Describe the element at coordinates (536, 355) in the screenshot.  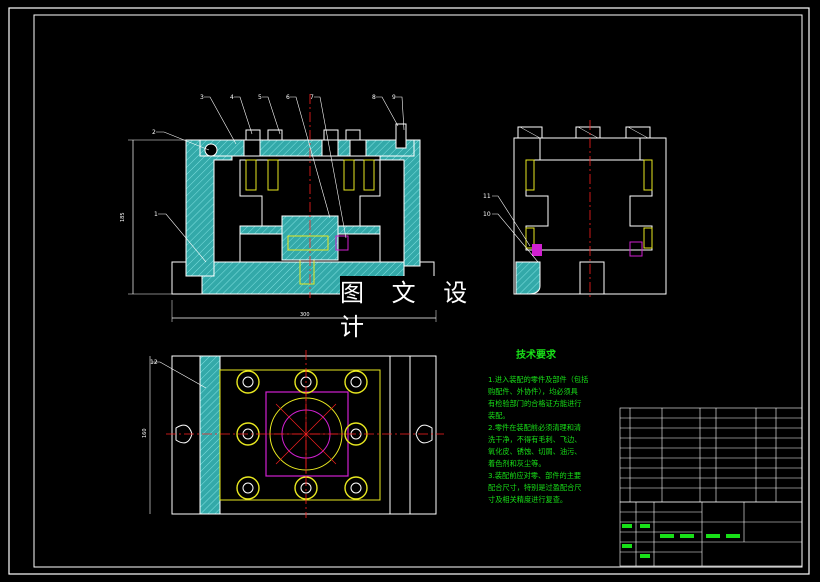
I see `tech-requirements-title: 技术要求` at that location.